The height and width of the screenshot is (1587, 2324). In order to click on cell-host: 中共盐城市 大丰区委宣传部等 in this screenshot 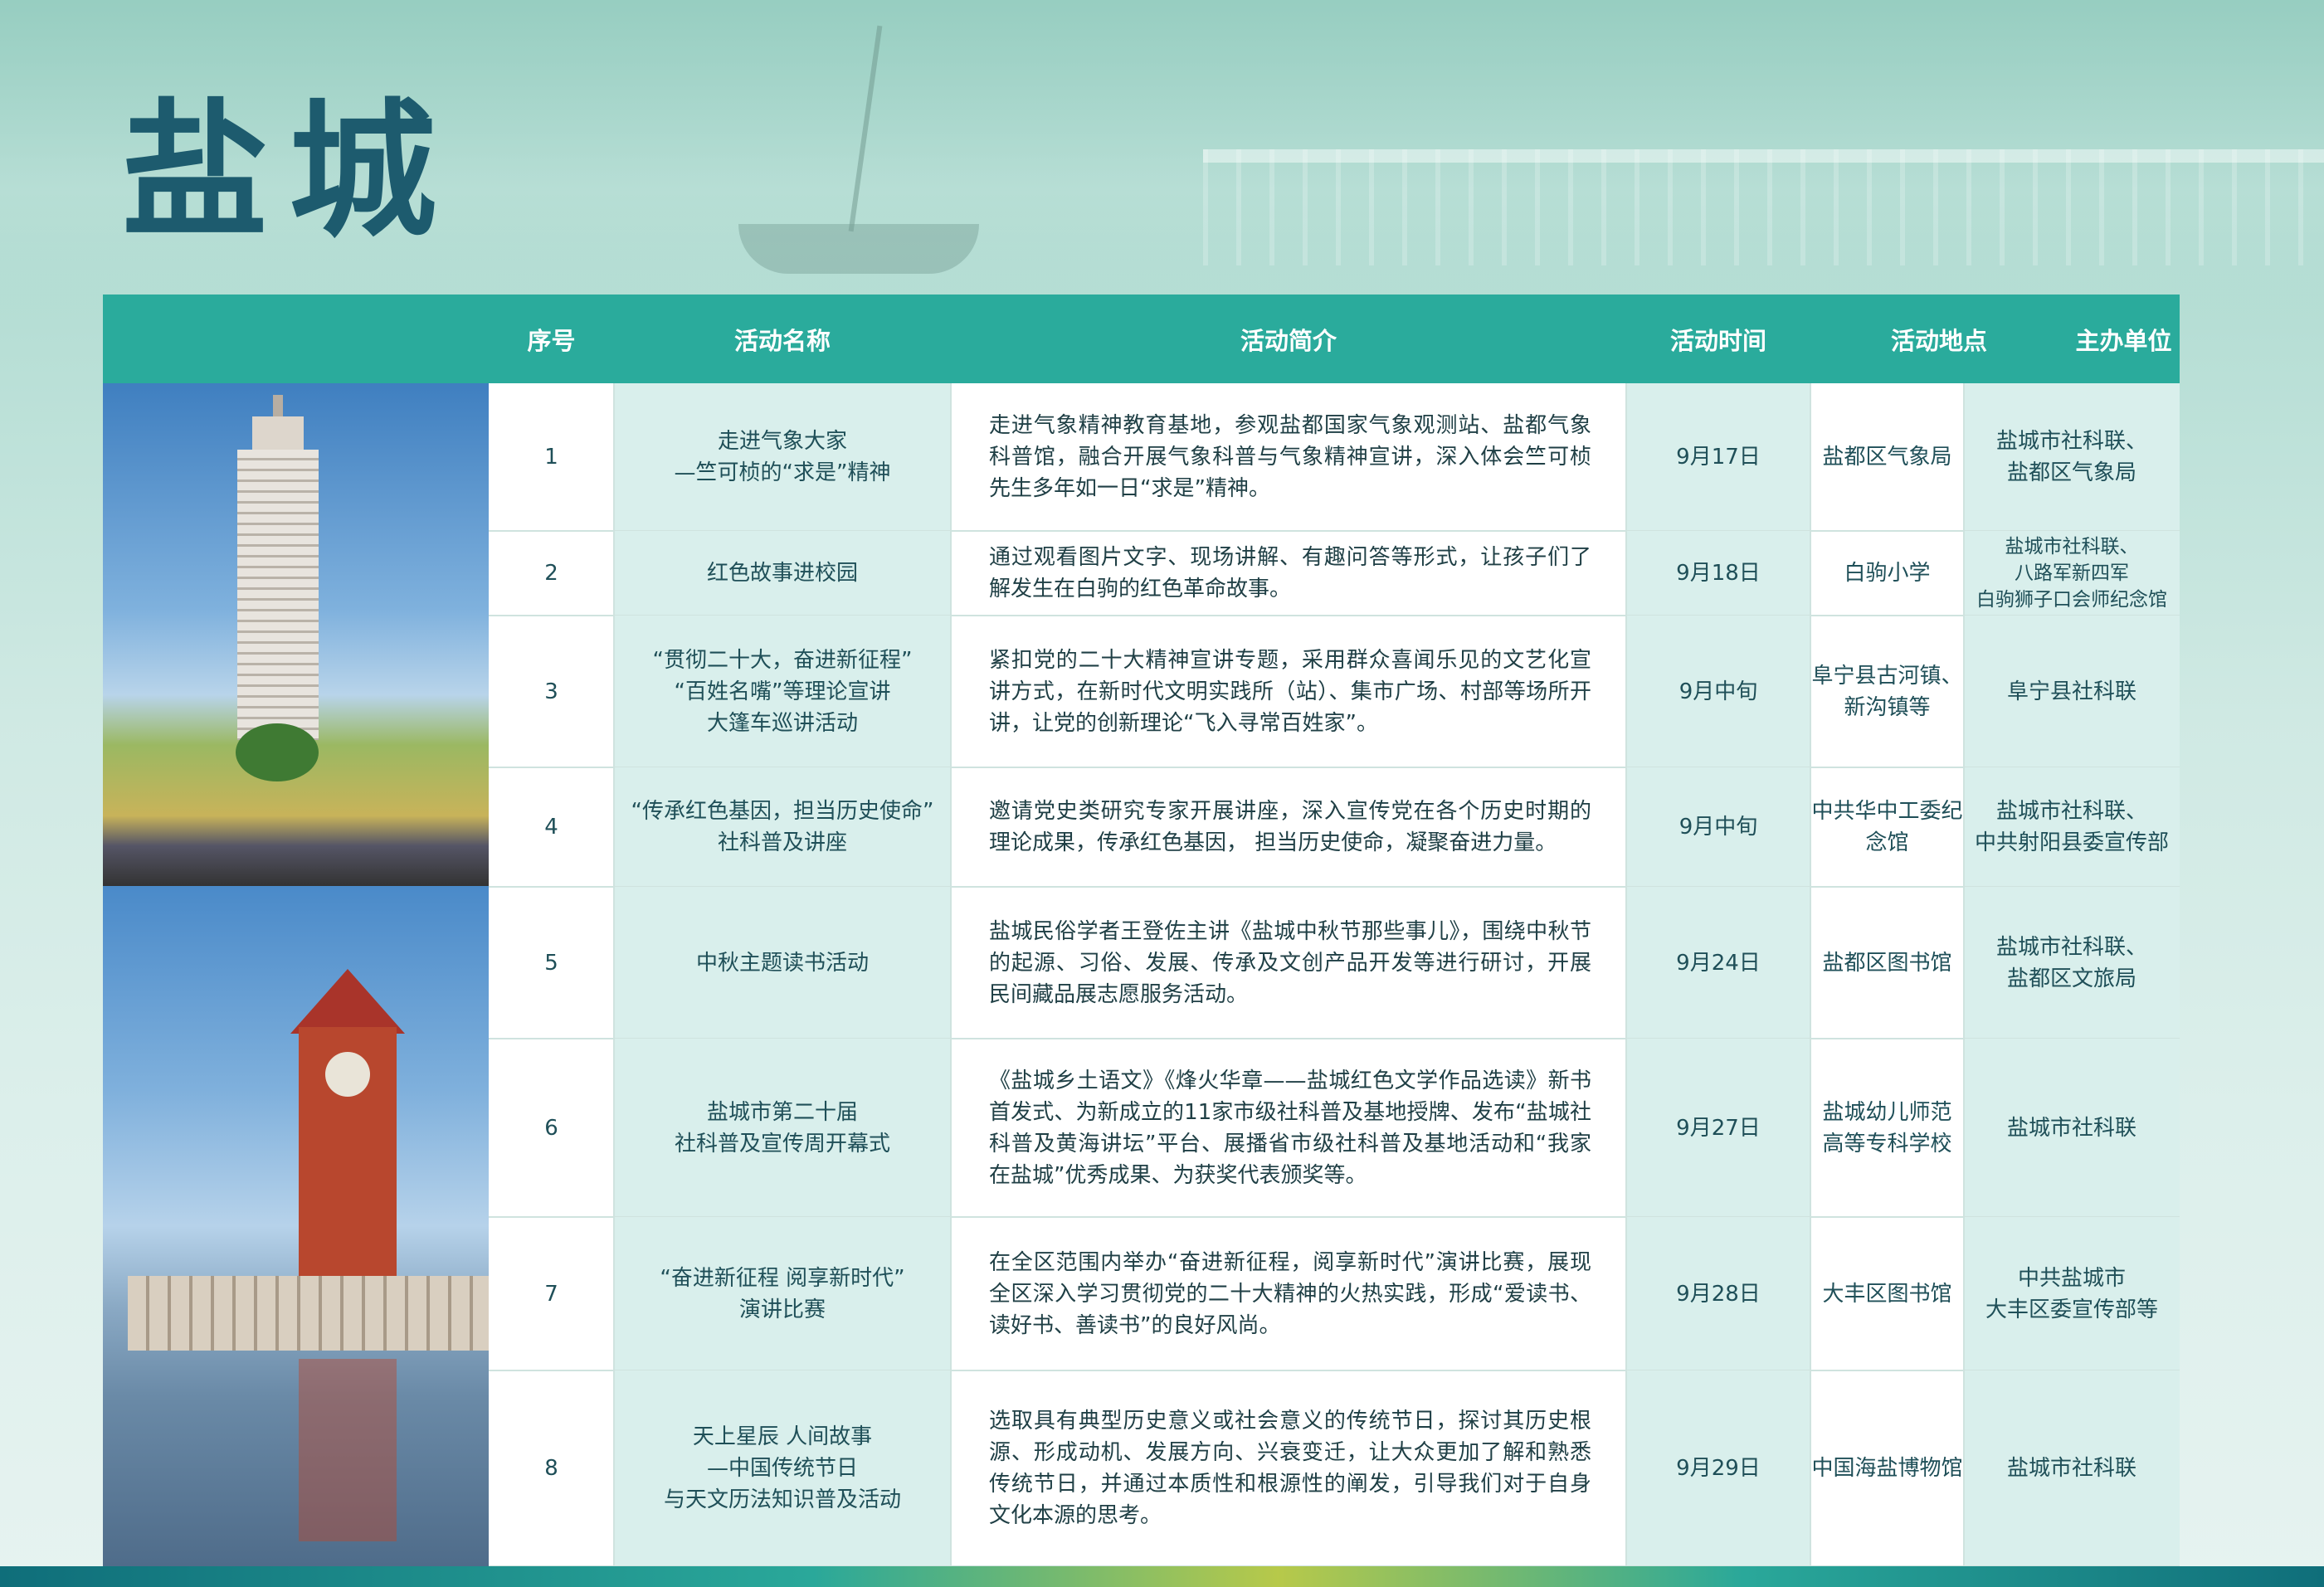, I will do `click(2072, 1293)`.